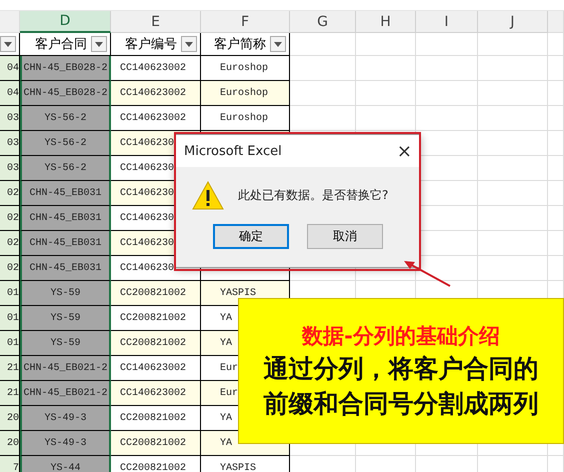 This screenshot has width=564, height=472. Describe the element at coordinates (10, 464) in the screenshot. I see `table-cell: 7` at that location.